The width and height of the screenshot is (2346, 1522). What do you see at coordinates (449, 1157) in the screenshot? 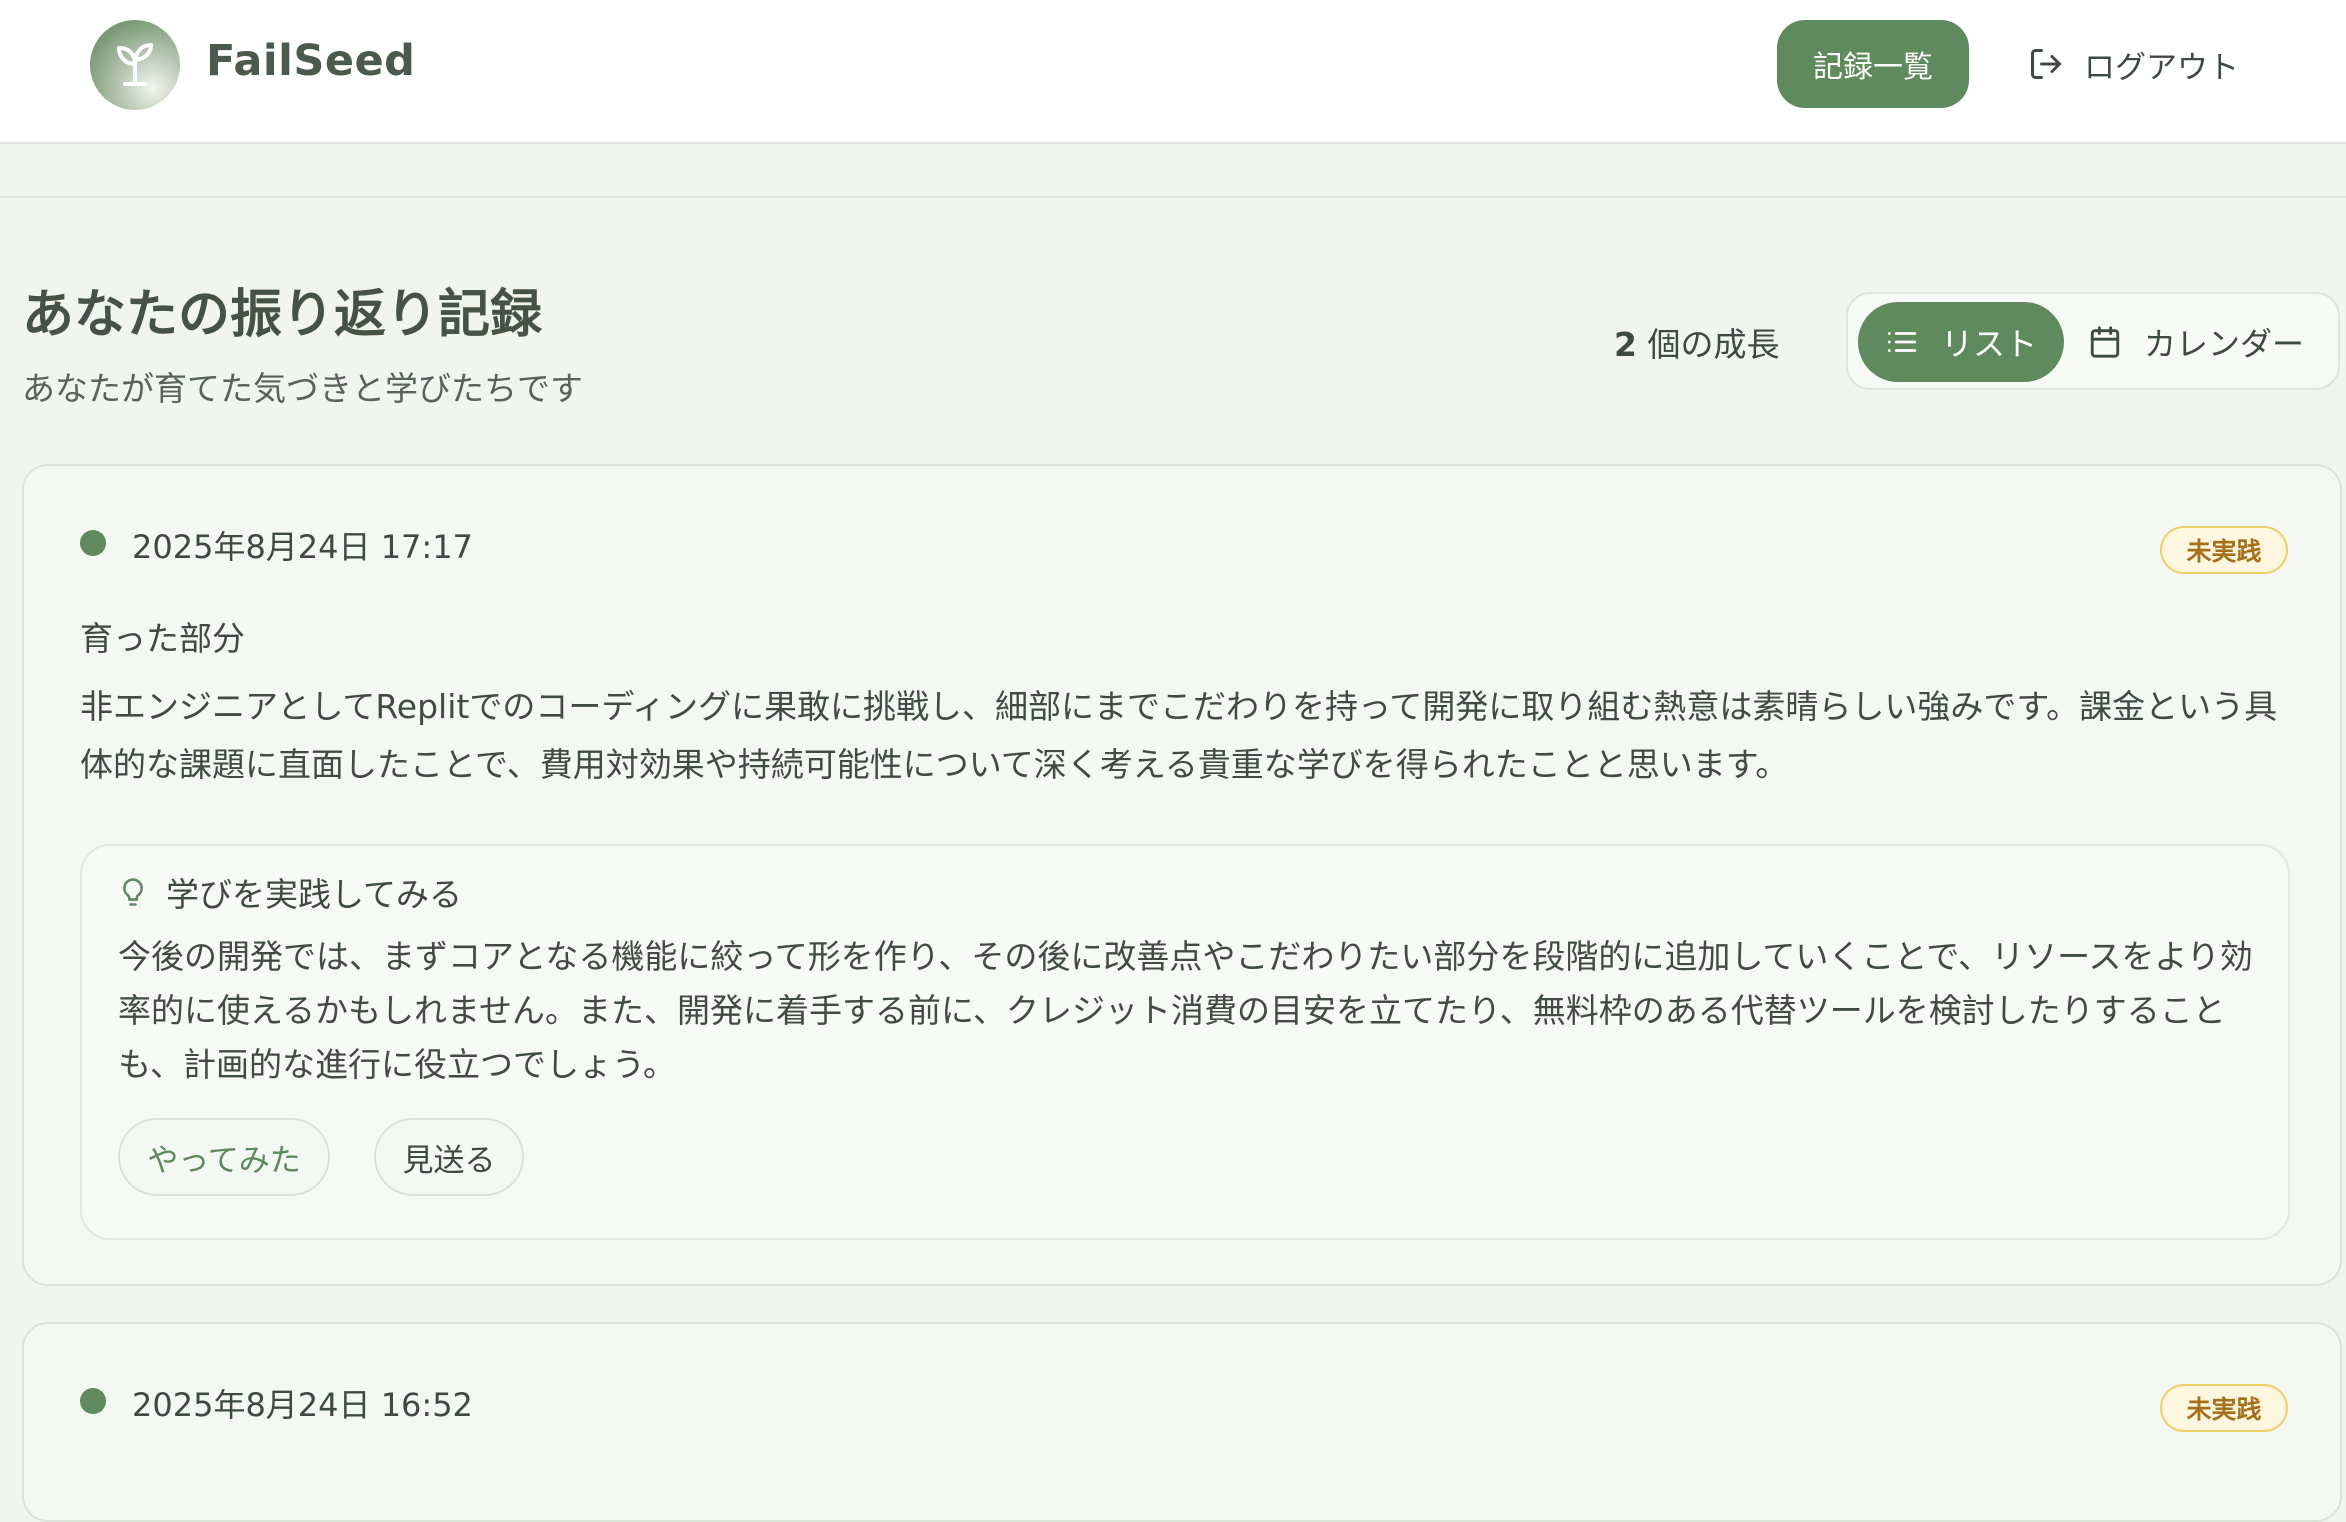
I see `skip-button: 見送る` at bounding box center [449, 1157].